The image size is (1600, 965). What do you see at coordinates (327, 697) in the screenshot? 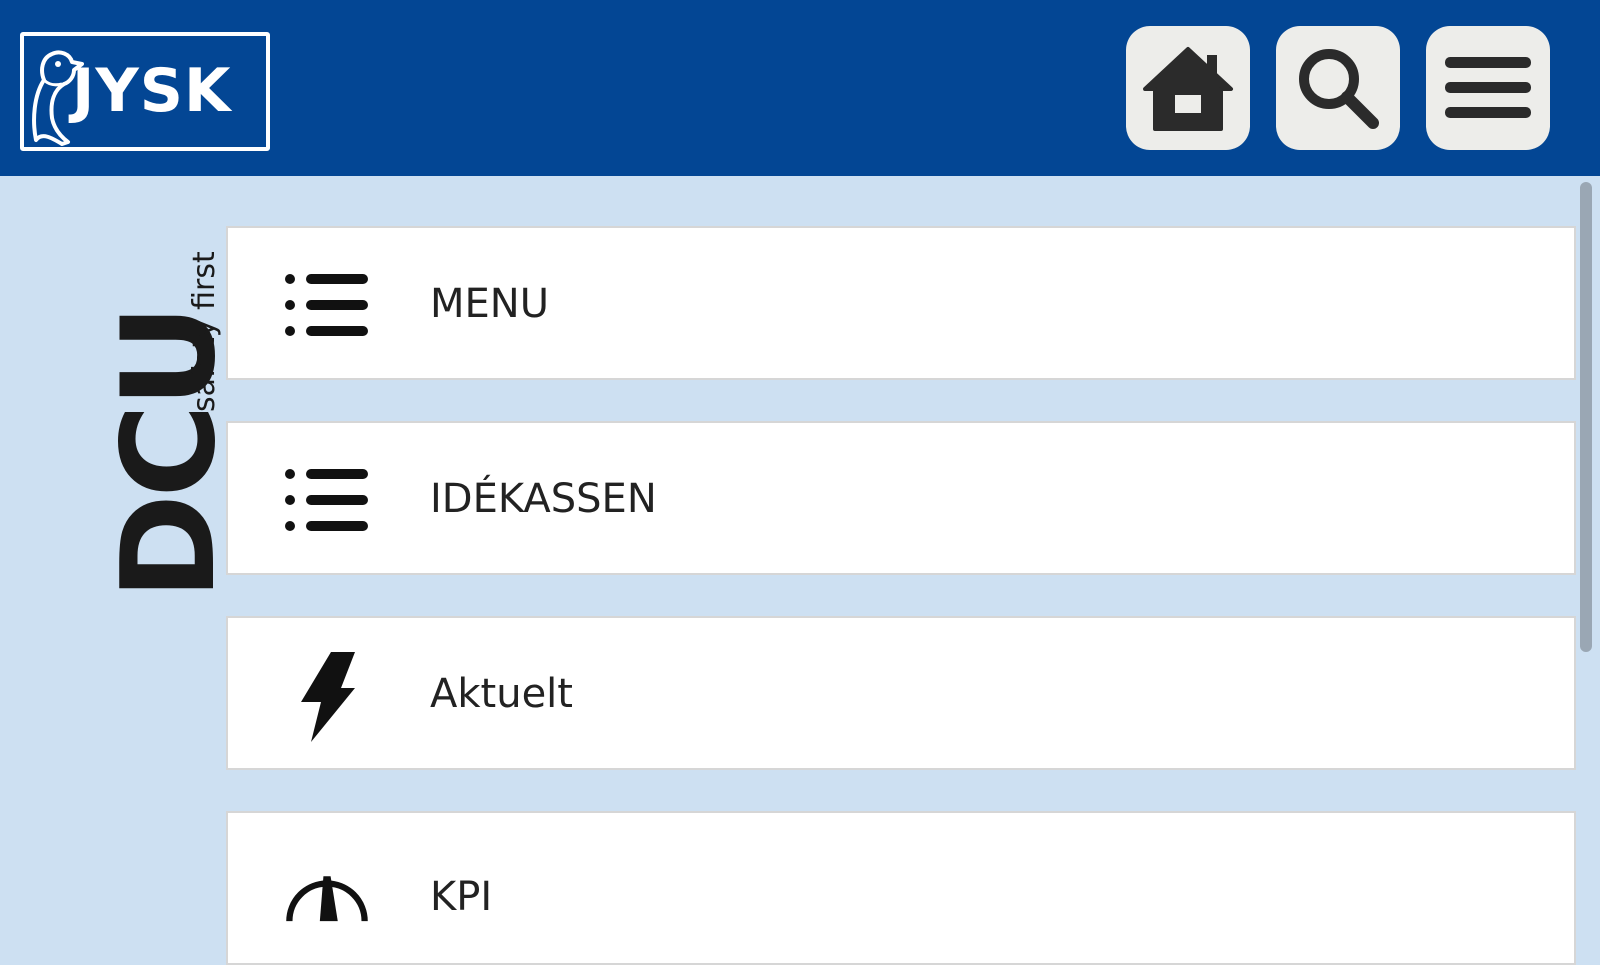
I see `lightning-icon` at bounding box center [327, 697].